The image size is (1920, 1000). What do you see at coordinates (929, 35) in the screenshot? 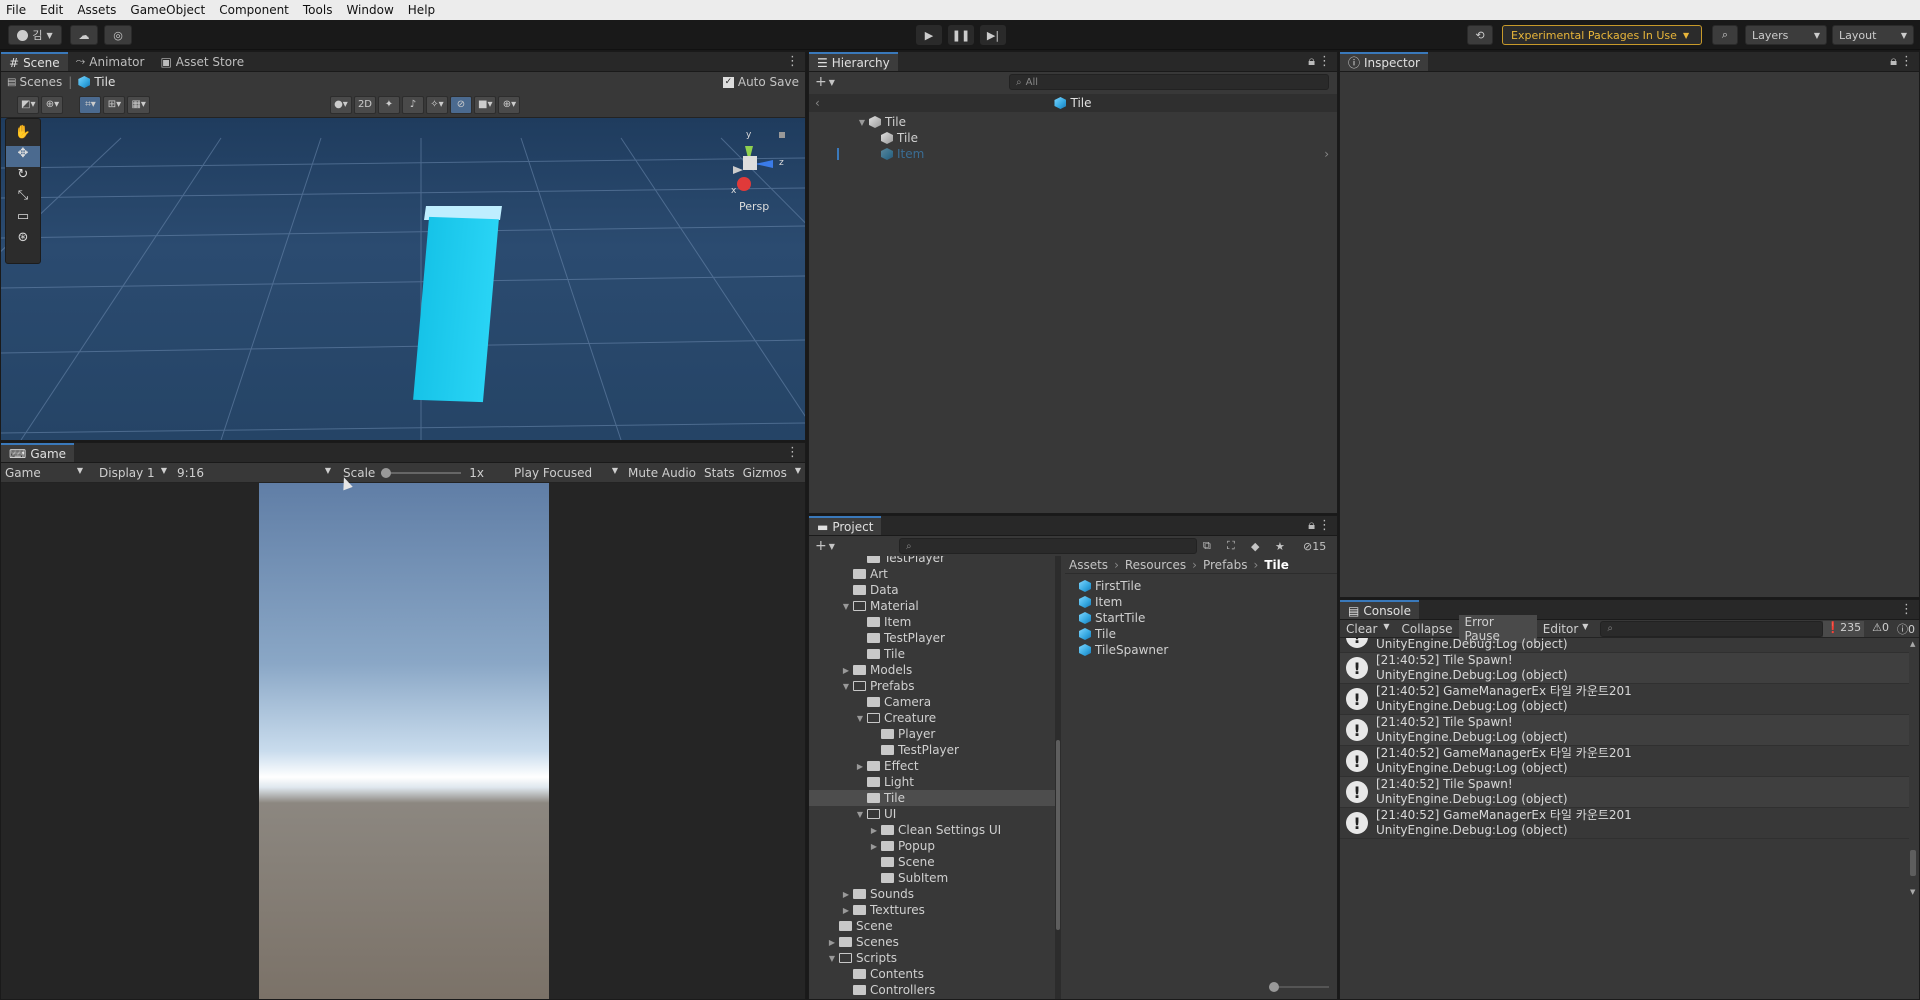
I see `play-button: ▶` at bounding box center [929, 35].